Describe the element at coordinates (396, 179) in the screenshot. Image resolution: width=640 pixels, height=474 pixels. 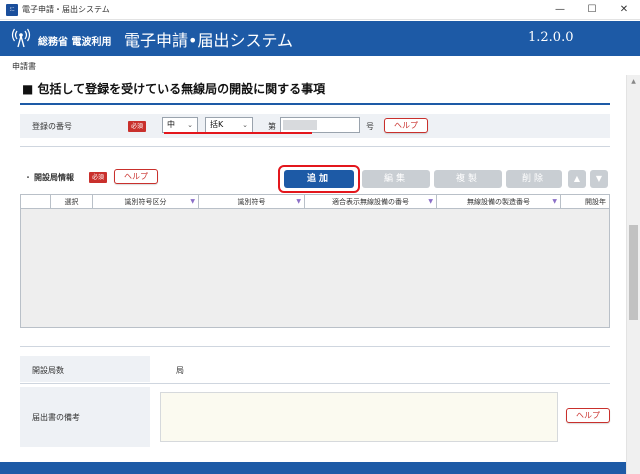
I see `edit-button: 編集` at that location.